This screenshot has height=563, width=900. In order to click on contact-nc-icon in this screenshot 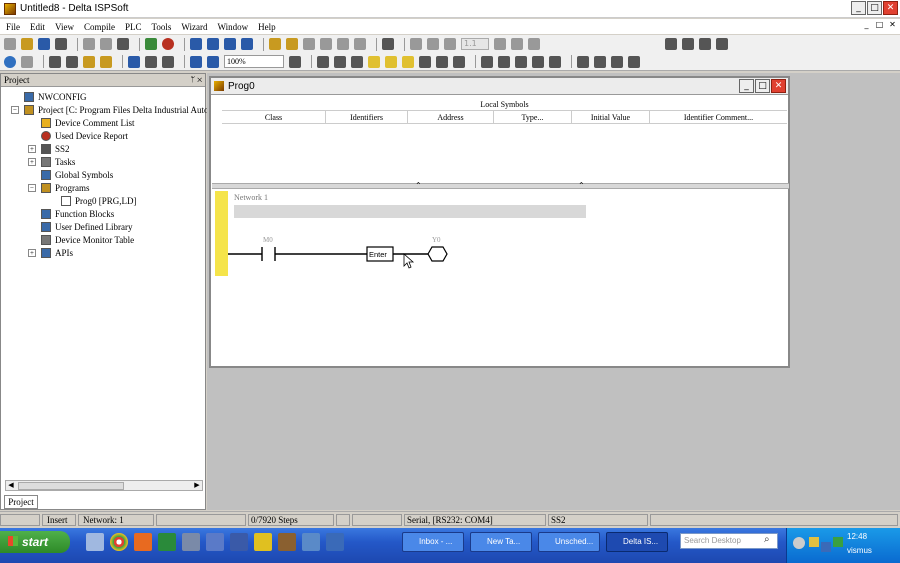, I will do `click(442, 61)`.